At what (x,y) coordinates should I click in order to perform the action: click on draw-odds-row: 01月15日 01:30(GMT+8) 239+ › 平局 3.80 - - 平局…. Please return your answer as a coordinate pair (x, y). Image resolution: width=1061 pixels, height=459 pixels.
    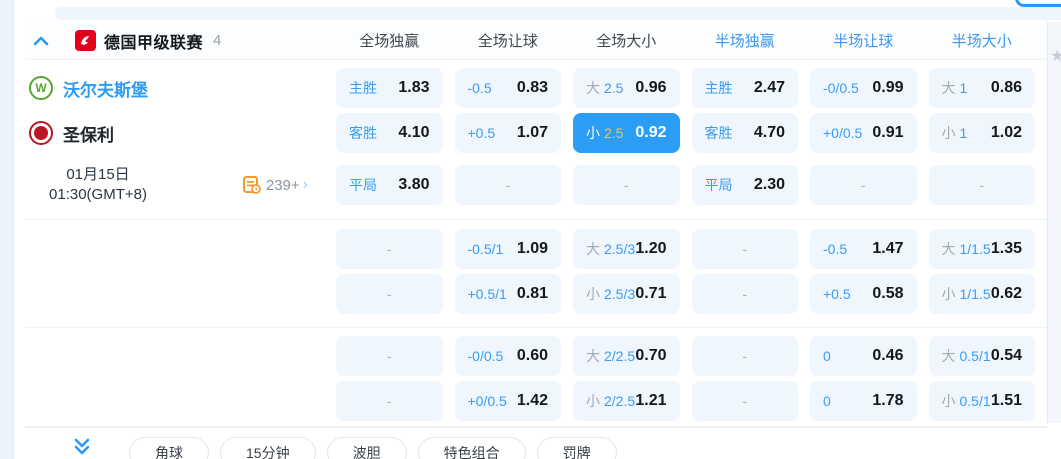
    Looking at the image, I should click on (536, 185).